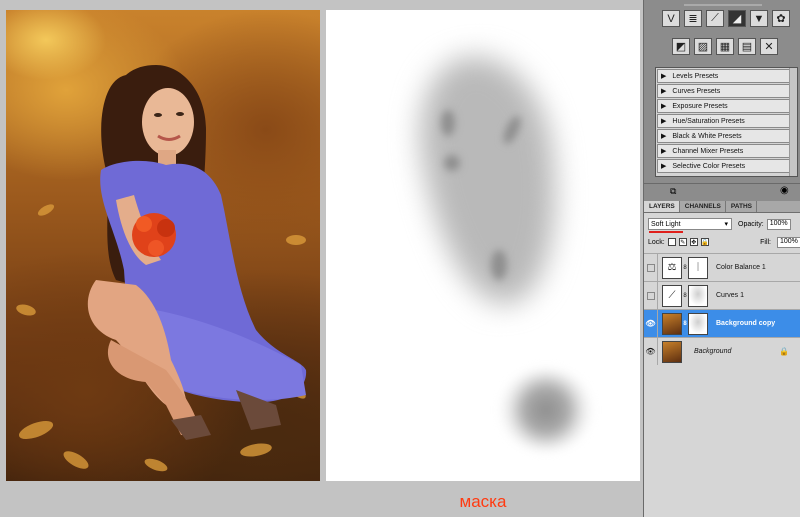 This screenshot has width=800, height=517. I want to click on blend-mode-value: Soft Light, so click(666, 224).